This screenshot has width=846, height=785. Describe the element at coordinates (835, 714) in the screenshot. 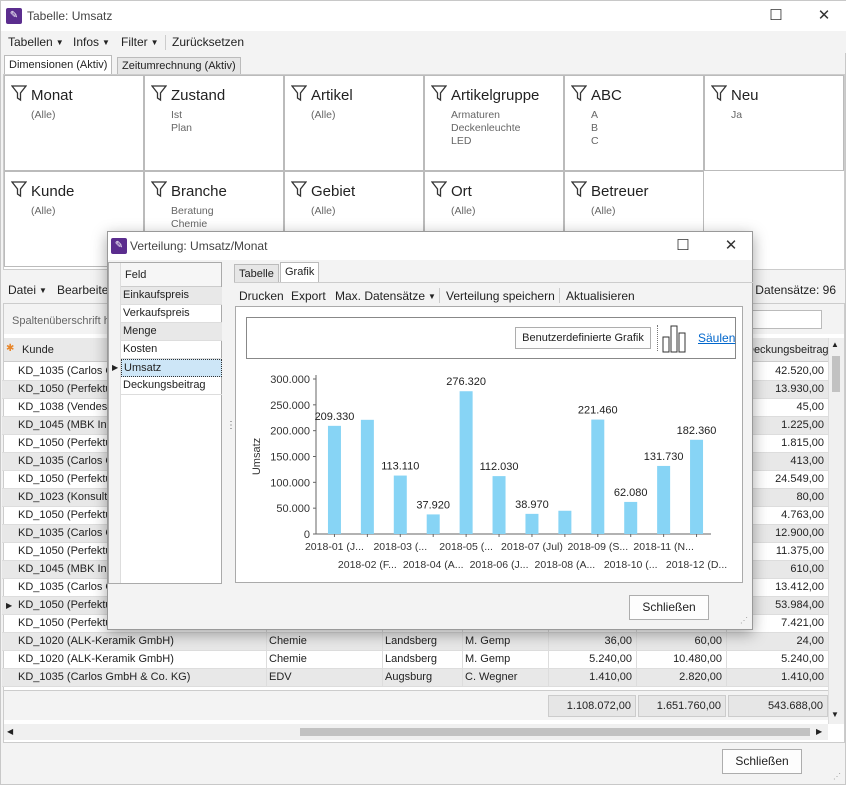

I see `scroll-down-icon: ▼` at that location.